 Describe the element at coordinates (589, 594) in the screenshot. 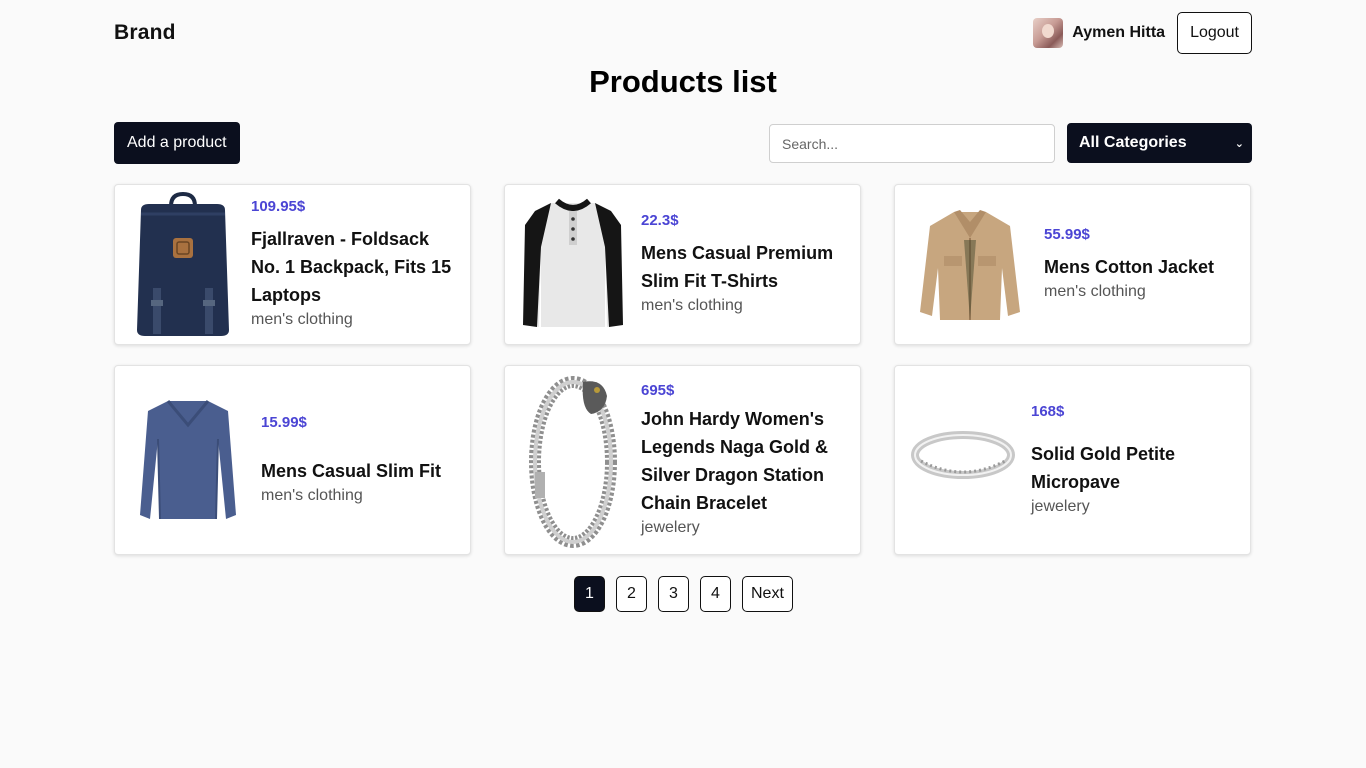

I see `page-button-1: 1` at that location.